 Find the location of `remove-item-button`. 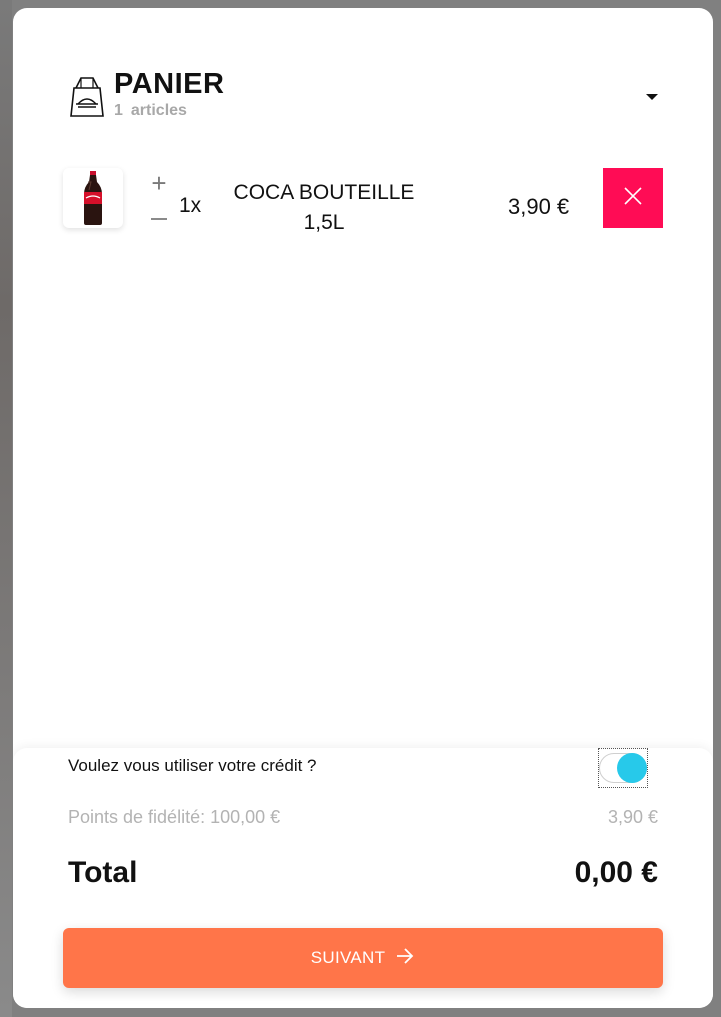

remove-item-button is located at coordinates (633, 198).